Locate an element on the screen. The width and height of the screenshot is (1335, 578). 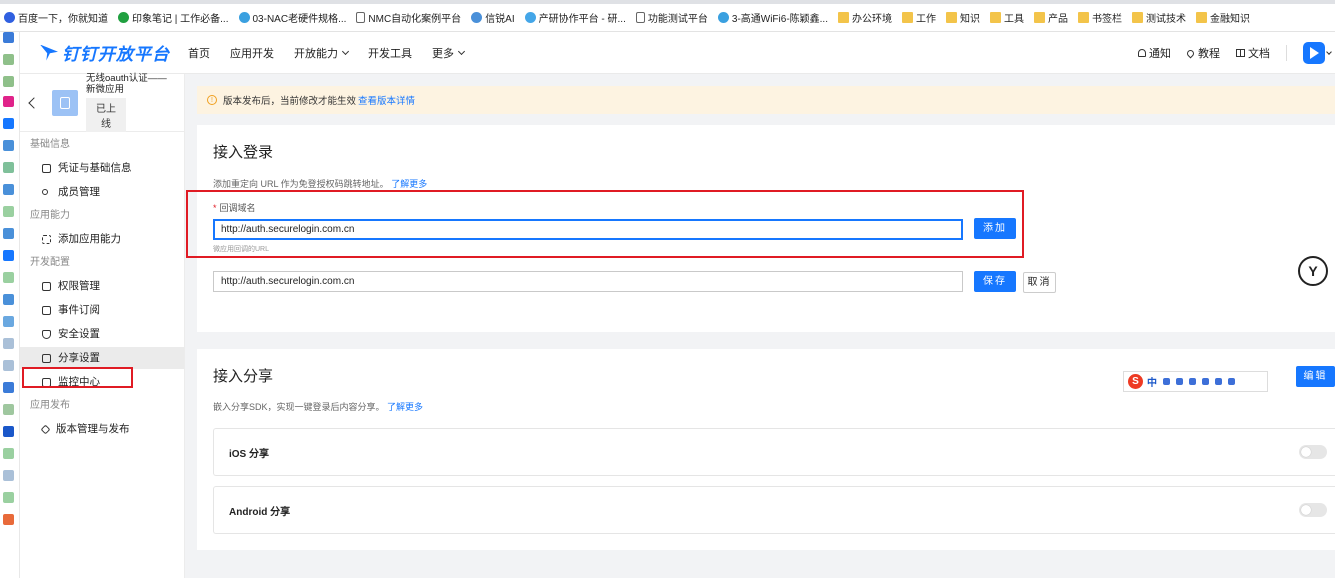
nav-item: 开放能力 is located at coordinates (322, 53).